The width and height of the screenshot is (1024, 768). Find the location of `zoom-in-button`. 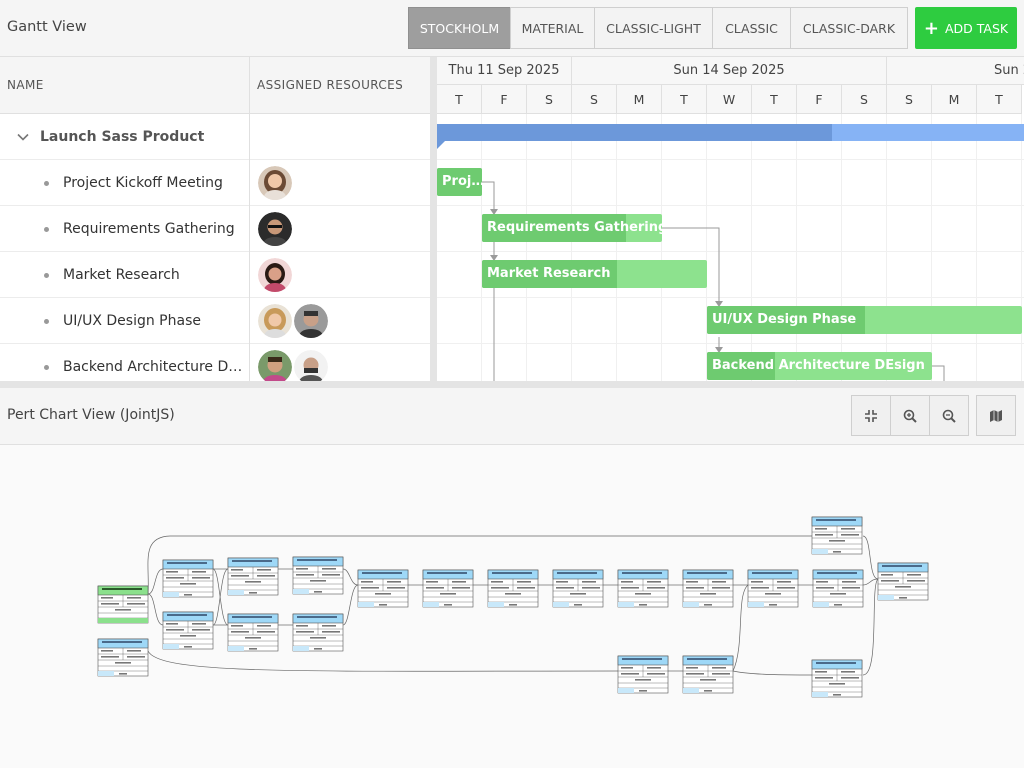

zoom-in-button is located at coordinates (910, 415).